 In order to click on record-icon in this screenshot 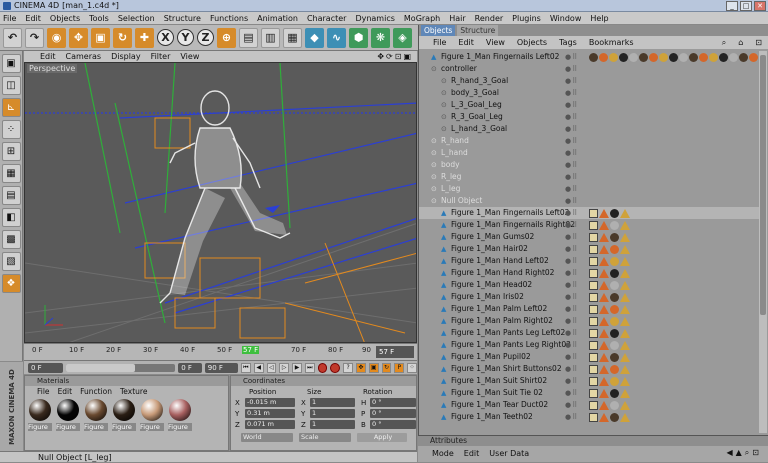, I will do `click(323, 368)`.